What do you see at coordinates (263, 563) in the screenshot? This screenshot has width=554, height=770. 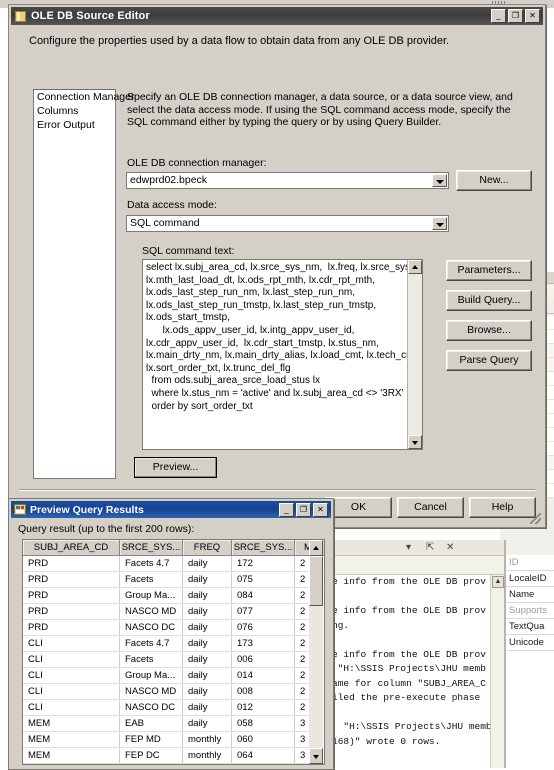 I see `table-cell: 172` at bounding box center [263, 563].